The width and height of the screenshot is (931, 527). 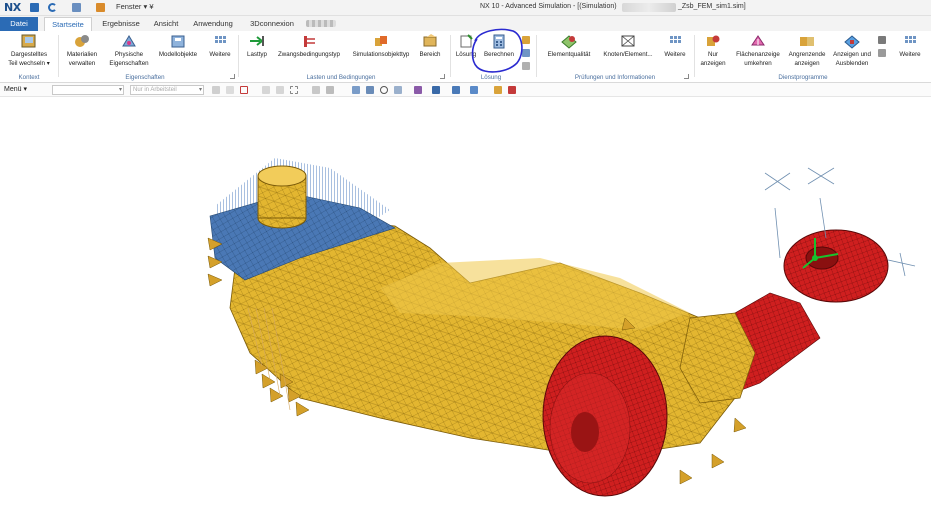 What do you see at coordinates (121, 24) in the screenshot?
I see `tab-ergebnisse: Ergebnisse` at bounding box center [121, 24].